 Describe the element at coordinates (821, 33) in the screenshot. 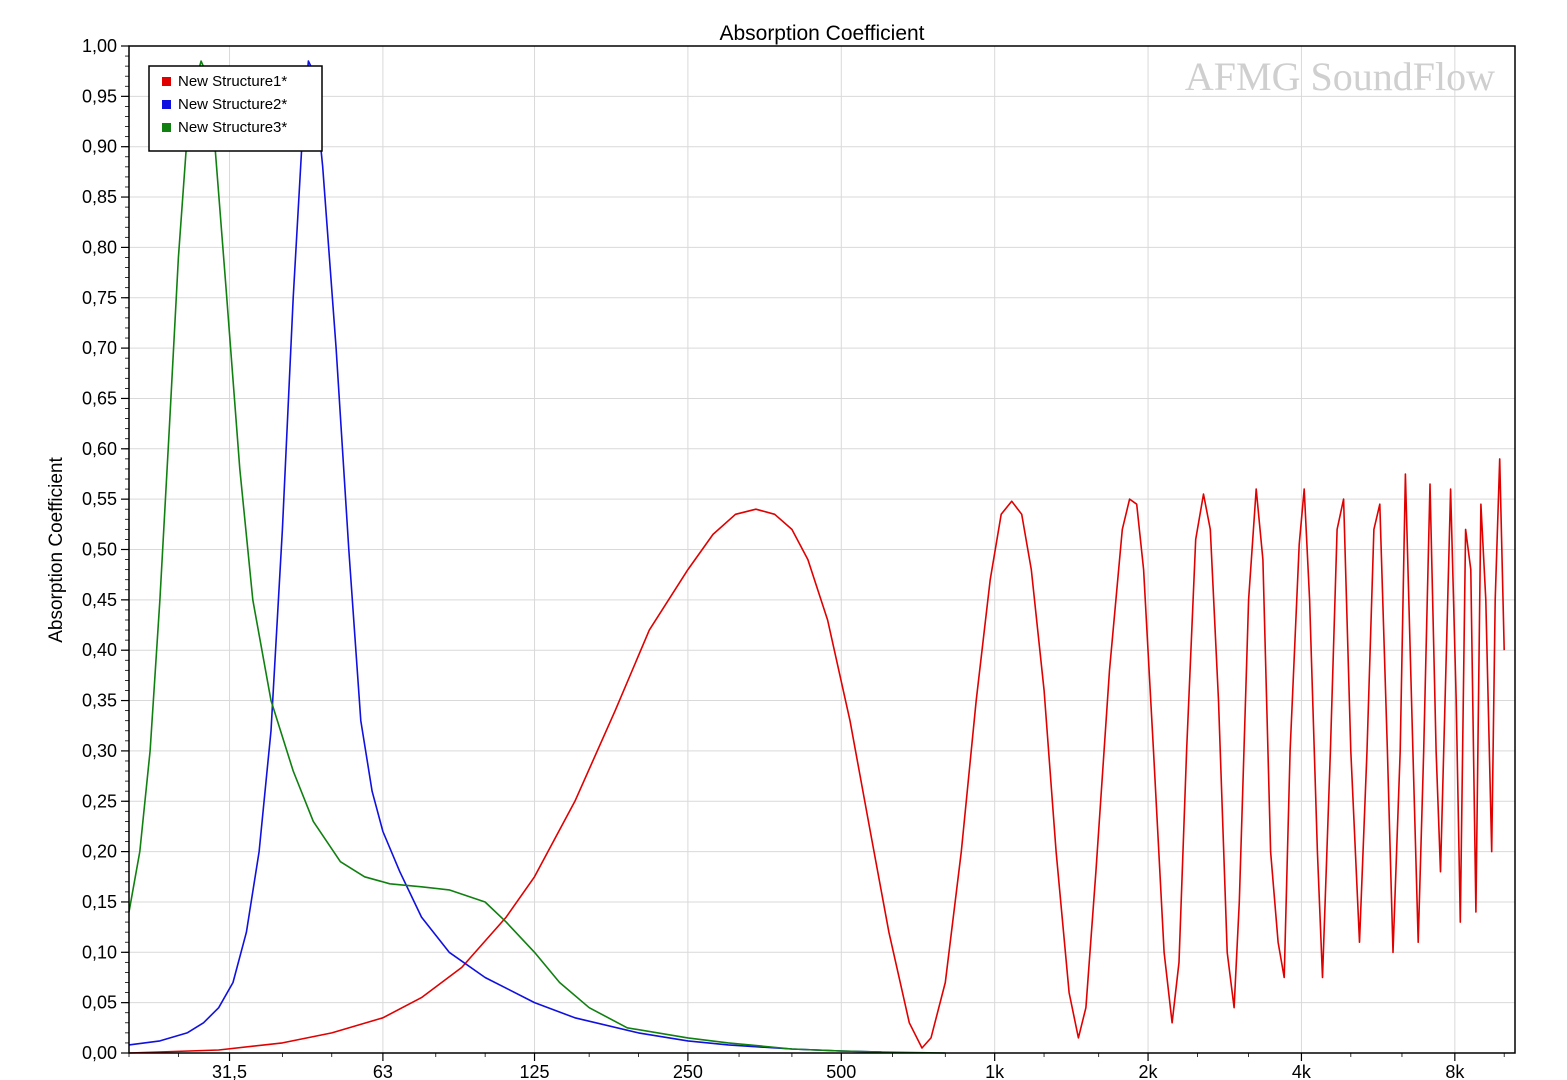

I see `chart-title: Absorption Coefficient` at that location.